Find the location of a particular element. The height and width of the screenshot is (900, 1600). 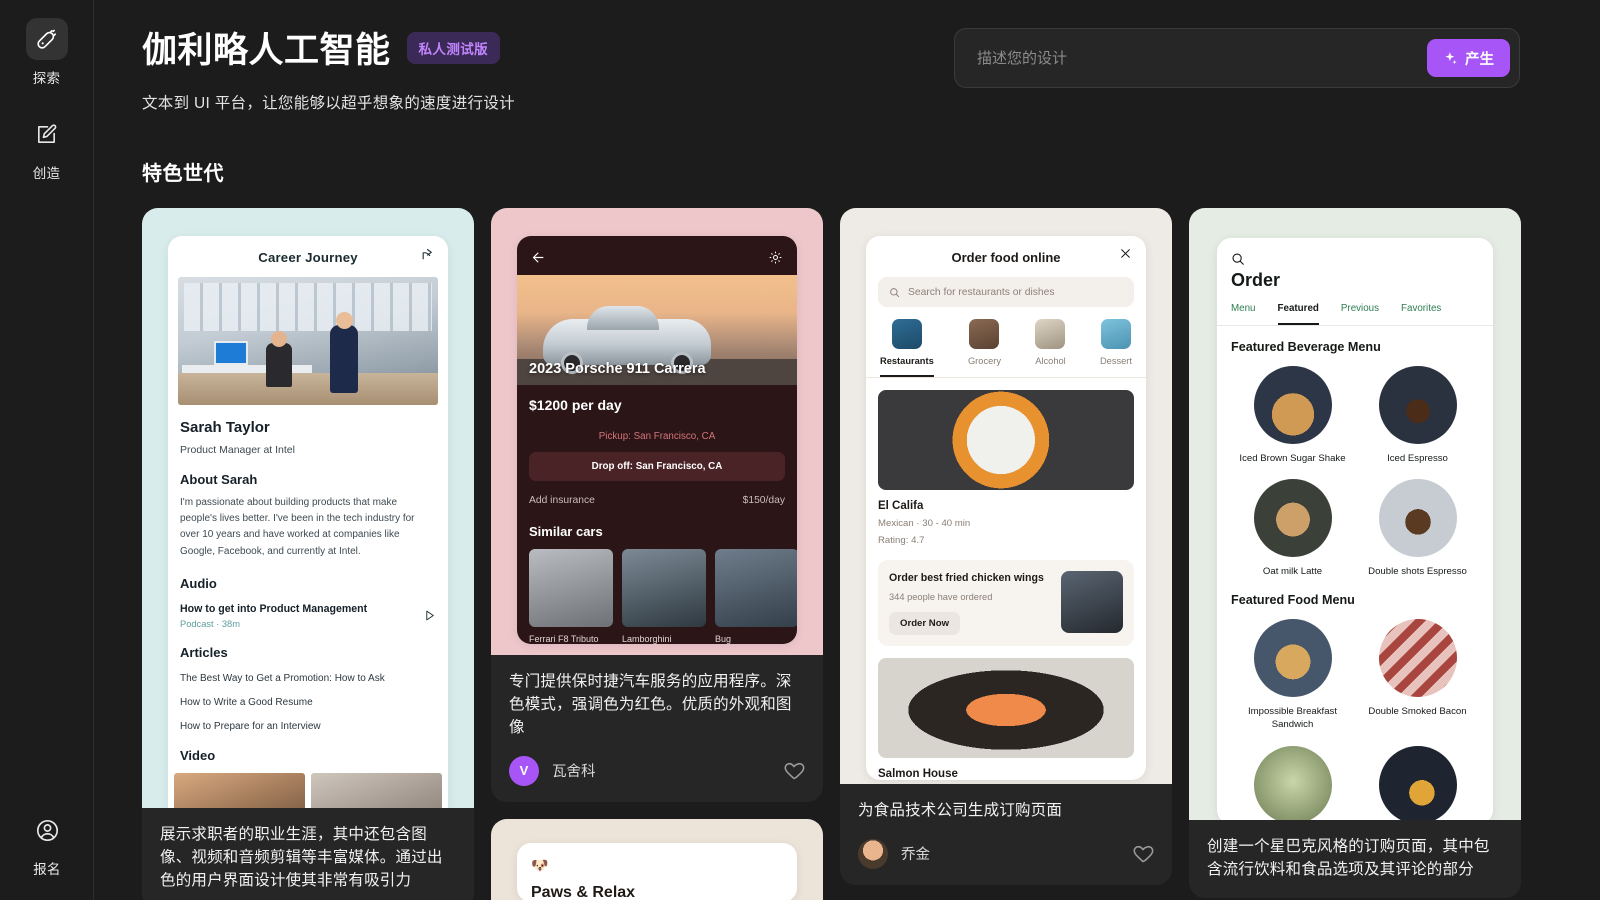

search-input is located at coordinates (1202, 58).